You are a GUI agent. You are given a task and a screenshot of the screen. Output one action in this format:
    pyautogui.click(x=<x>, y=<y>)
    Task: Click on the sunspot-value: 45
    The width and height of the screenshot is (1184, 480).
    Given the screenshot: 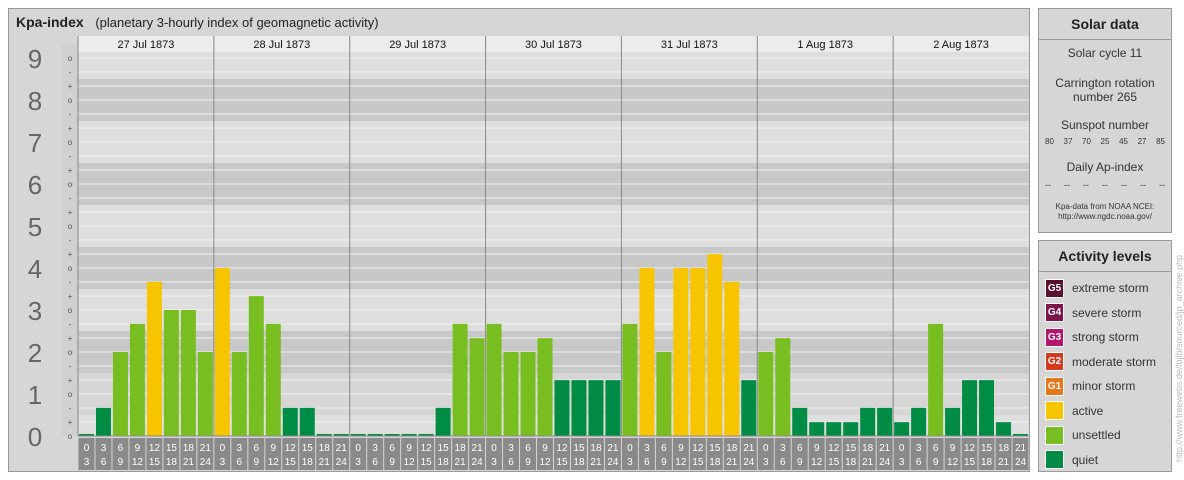 What is the action you would take?
    pyautogui.click(x=1123, y=141)
    